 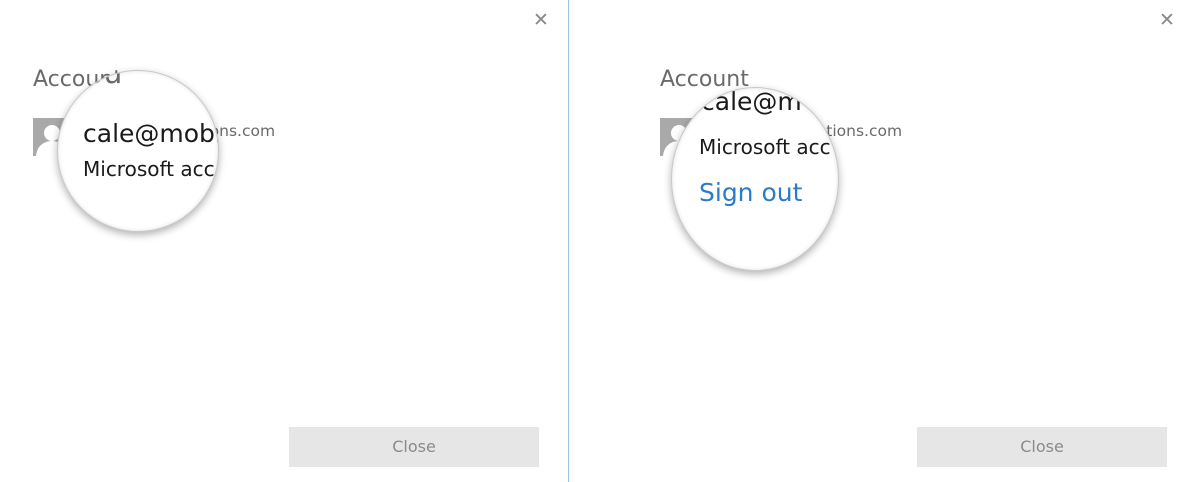 What do you see at coordinates (568, 241) in the screenshot?
I see `panel-divider` at bounding box center [568, 241].